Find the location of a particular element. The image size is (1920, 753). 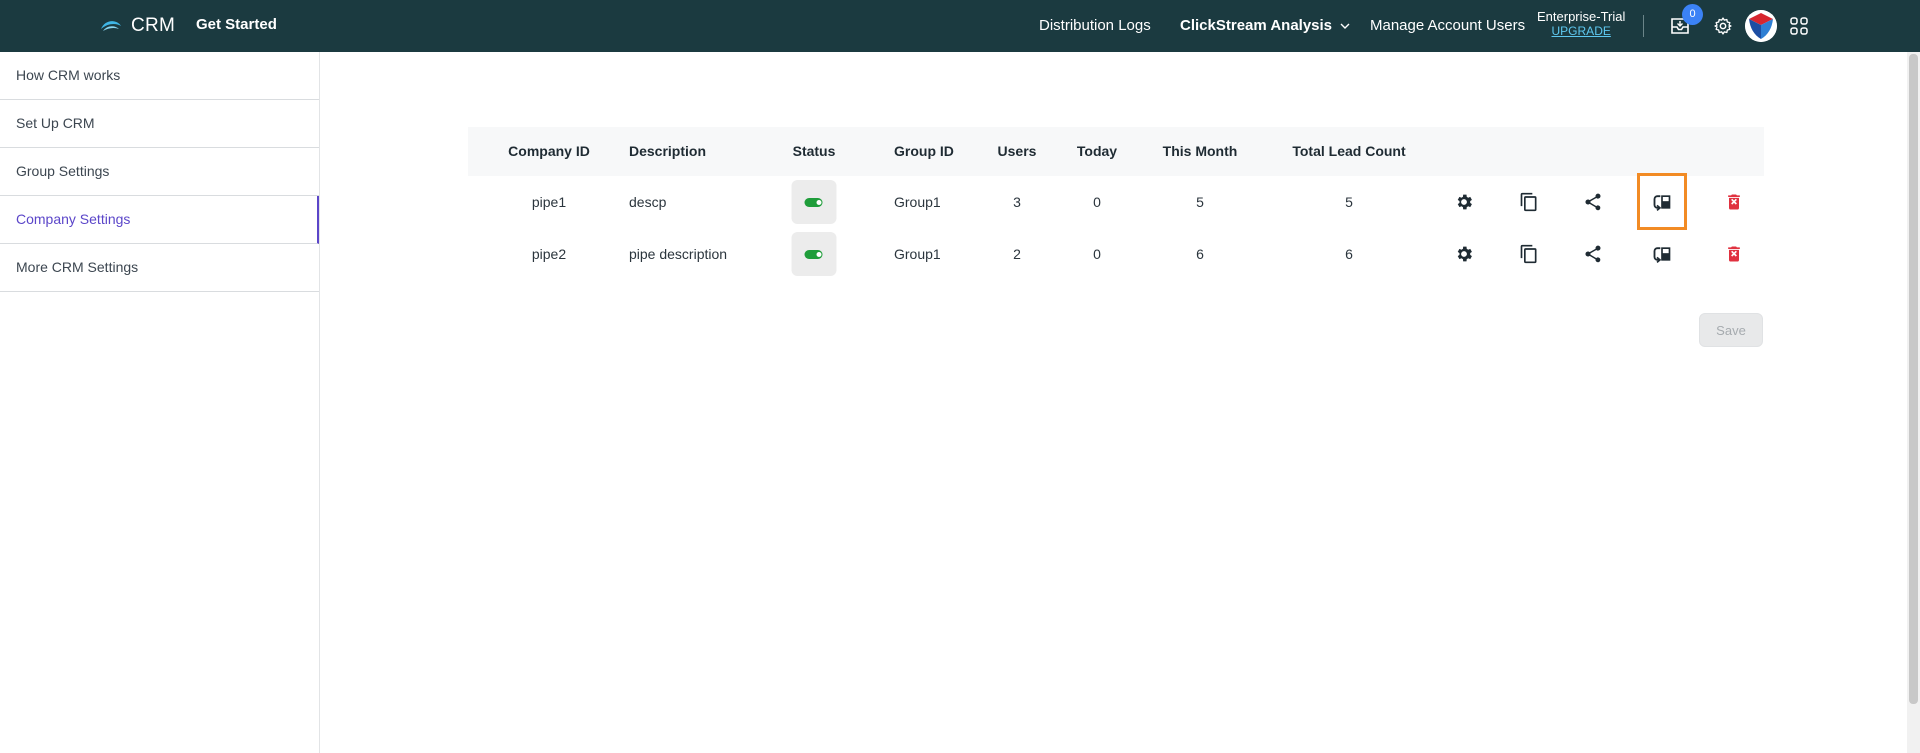

brand: CRM is located at coordinates (137, 26).